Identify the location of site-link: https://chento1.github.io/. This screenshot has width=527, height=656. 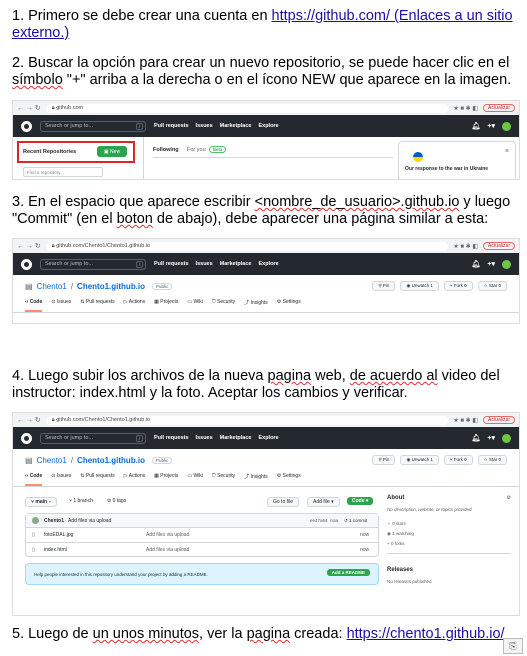
(426, 634).